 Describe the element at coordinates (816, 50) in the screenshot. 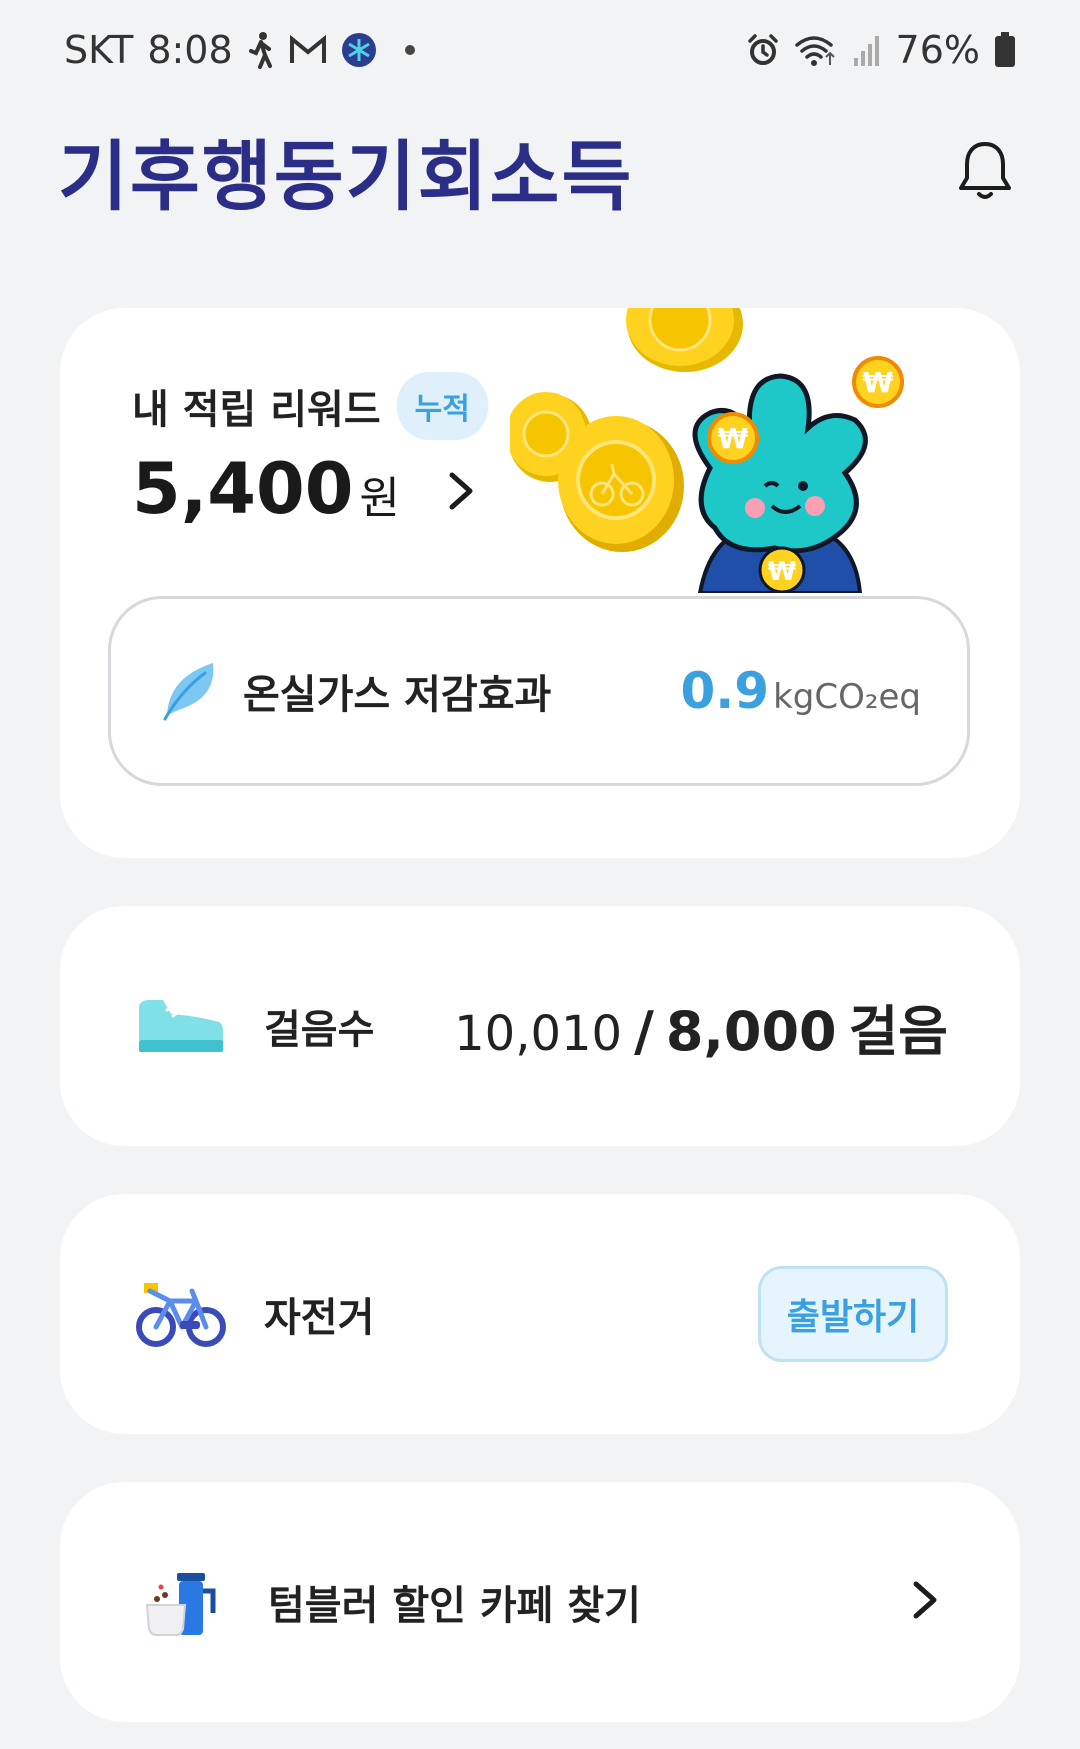

I see `wifi-icon` at that location.